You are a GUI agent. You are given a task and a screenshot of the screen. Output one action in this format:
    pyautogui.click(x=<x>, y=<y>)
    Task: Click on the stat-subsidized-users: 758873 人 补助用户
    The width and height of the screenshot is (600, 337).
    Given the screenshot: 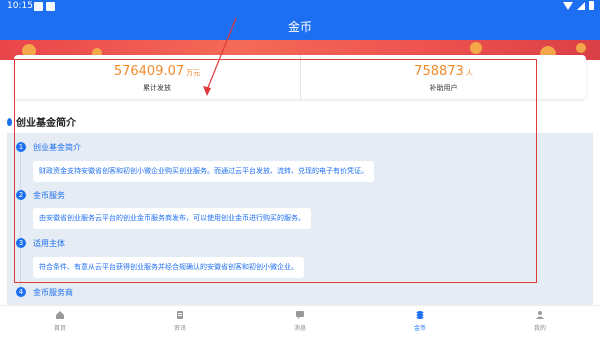 What is the action you would take?
    pyautogui.click(x=443, y=77)
    